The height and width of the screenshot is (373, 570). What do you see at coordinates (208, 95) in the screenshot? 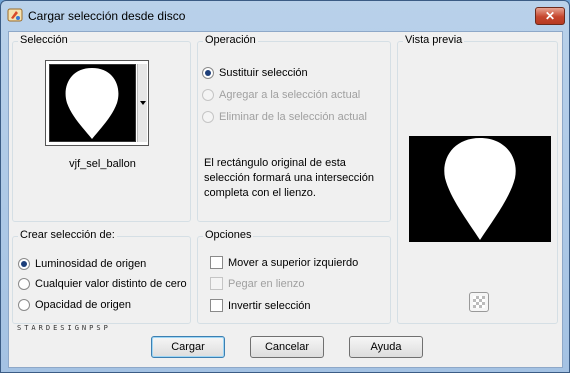
I see `radio-agregar-indicator` at bounding box center [208, 95].